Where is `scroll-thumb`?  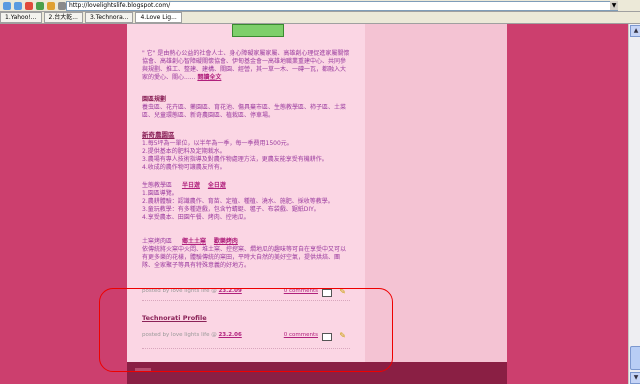 scroll-thumb is located at coordinates (635, 358).